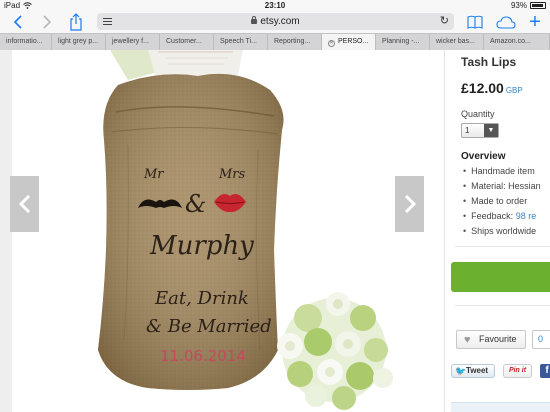 The image size is (550, 412). I want to click on tweet-button: 🐦 Tweet, so click(473, 371).